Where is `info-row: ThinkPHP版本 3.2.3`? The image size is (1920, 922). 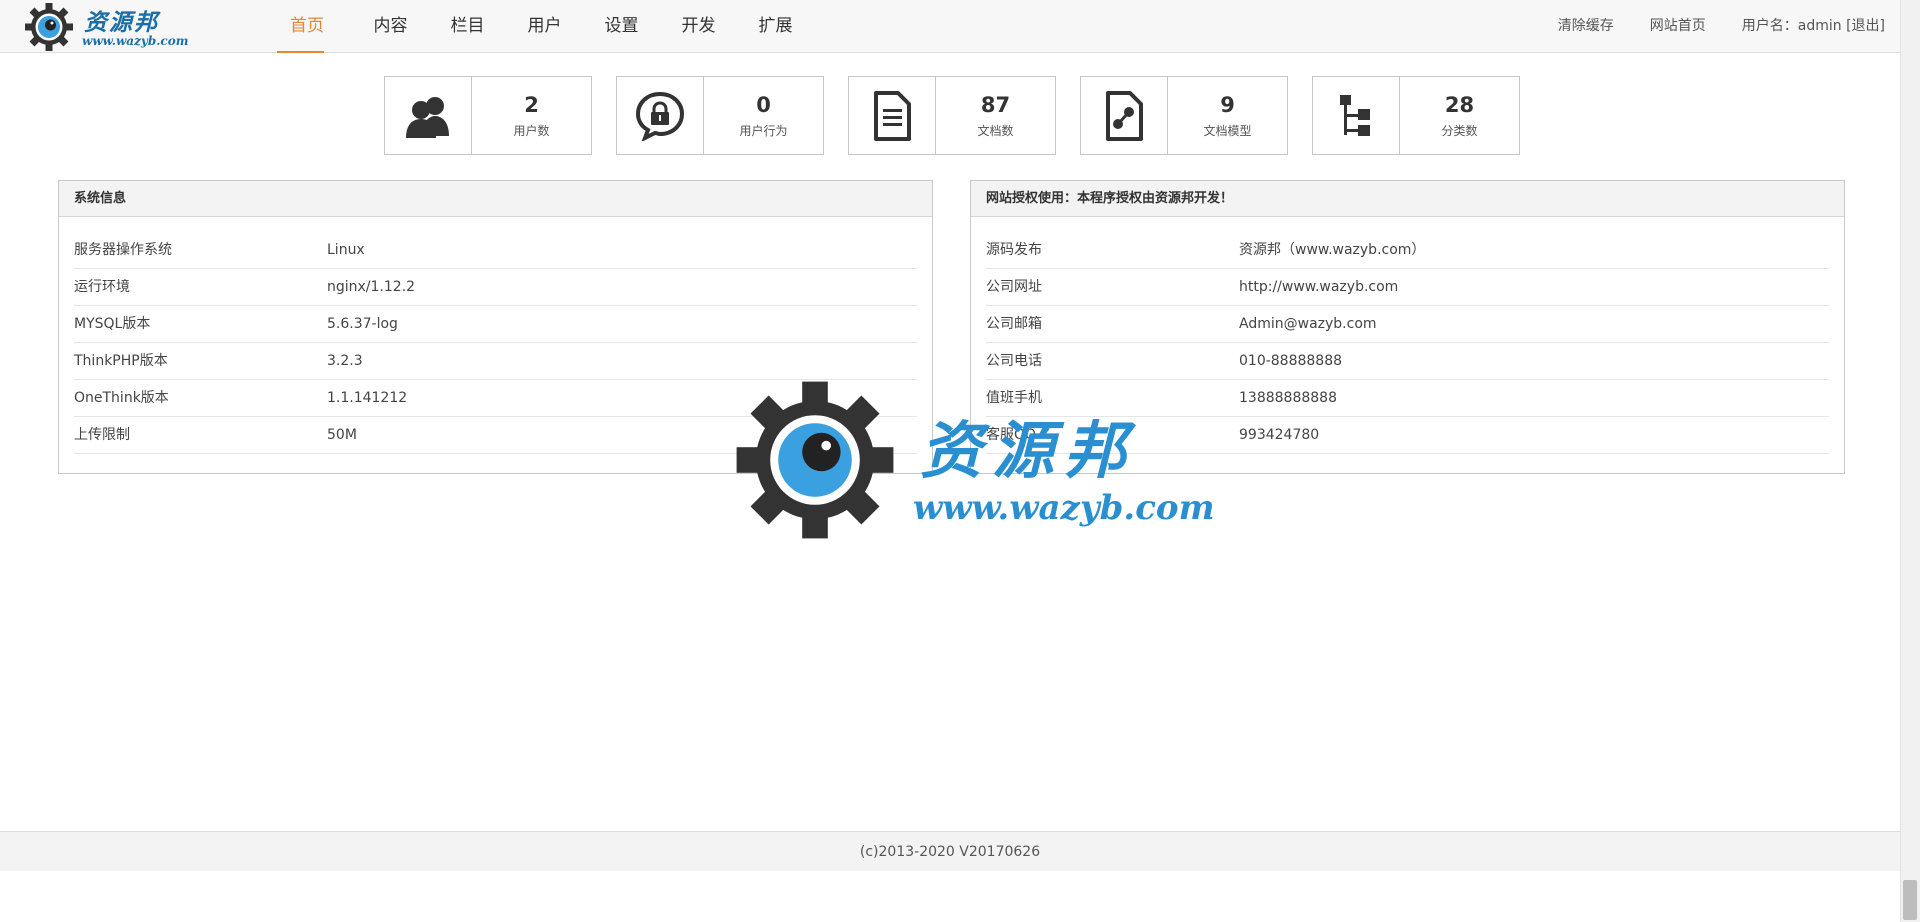 info-row: ThinkPHP版本 3.2.3 is located at coordinates (495, 361).